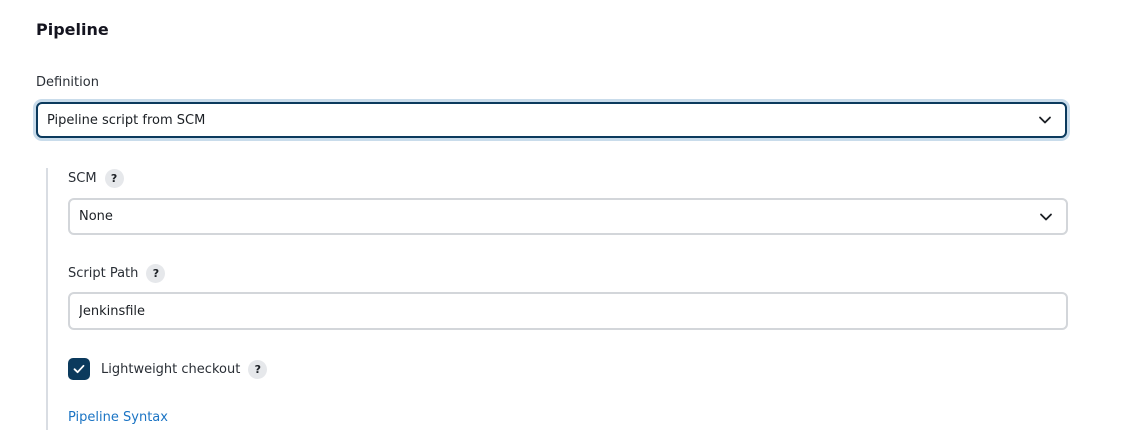 Image resolution: width=1131 pixels, height=440 pixels. I want to click on checkmark-icon, so click(79, 369).